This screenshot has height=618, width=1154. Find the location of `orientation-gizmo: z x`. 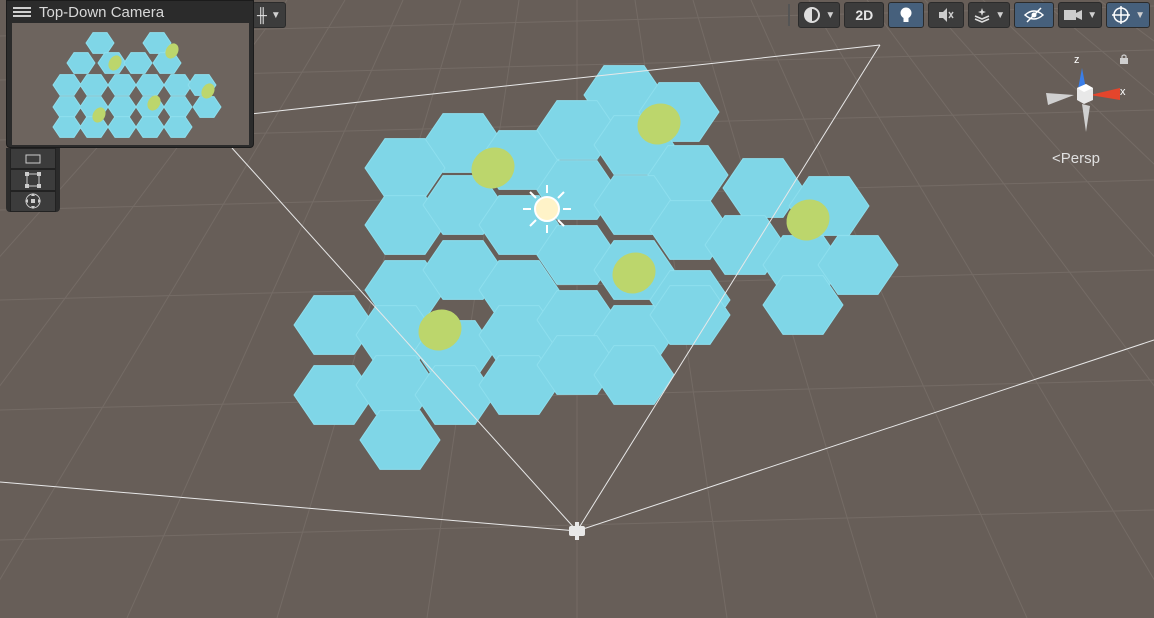

orientation-gizmo: z x is located at coordinates (1092, 102).